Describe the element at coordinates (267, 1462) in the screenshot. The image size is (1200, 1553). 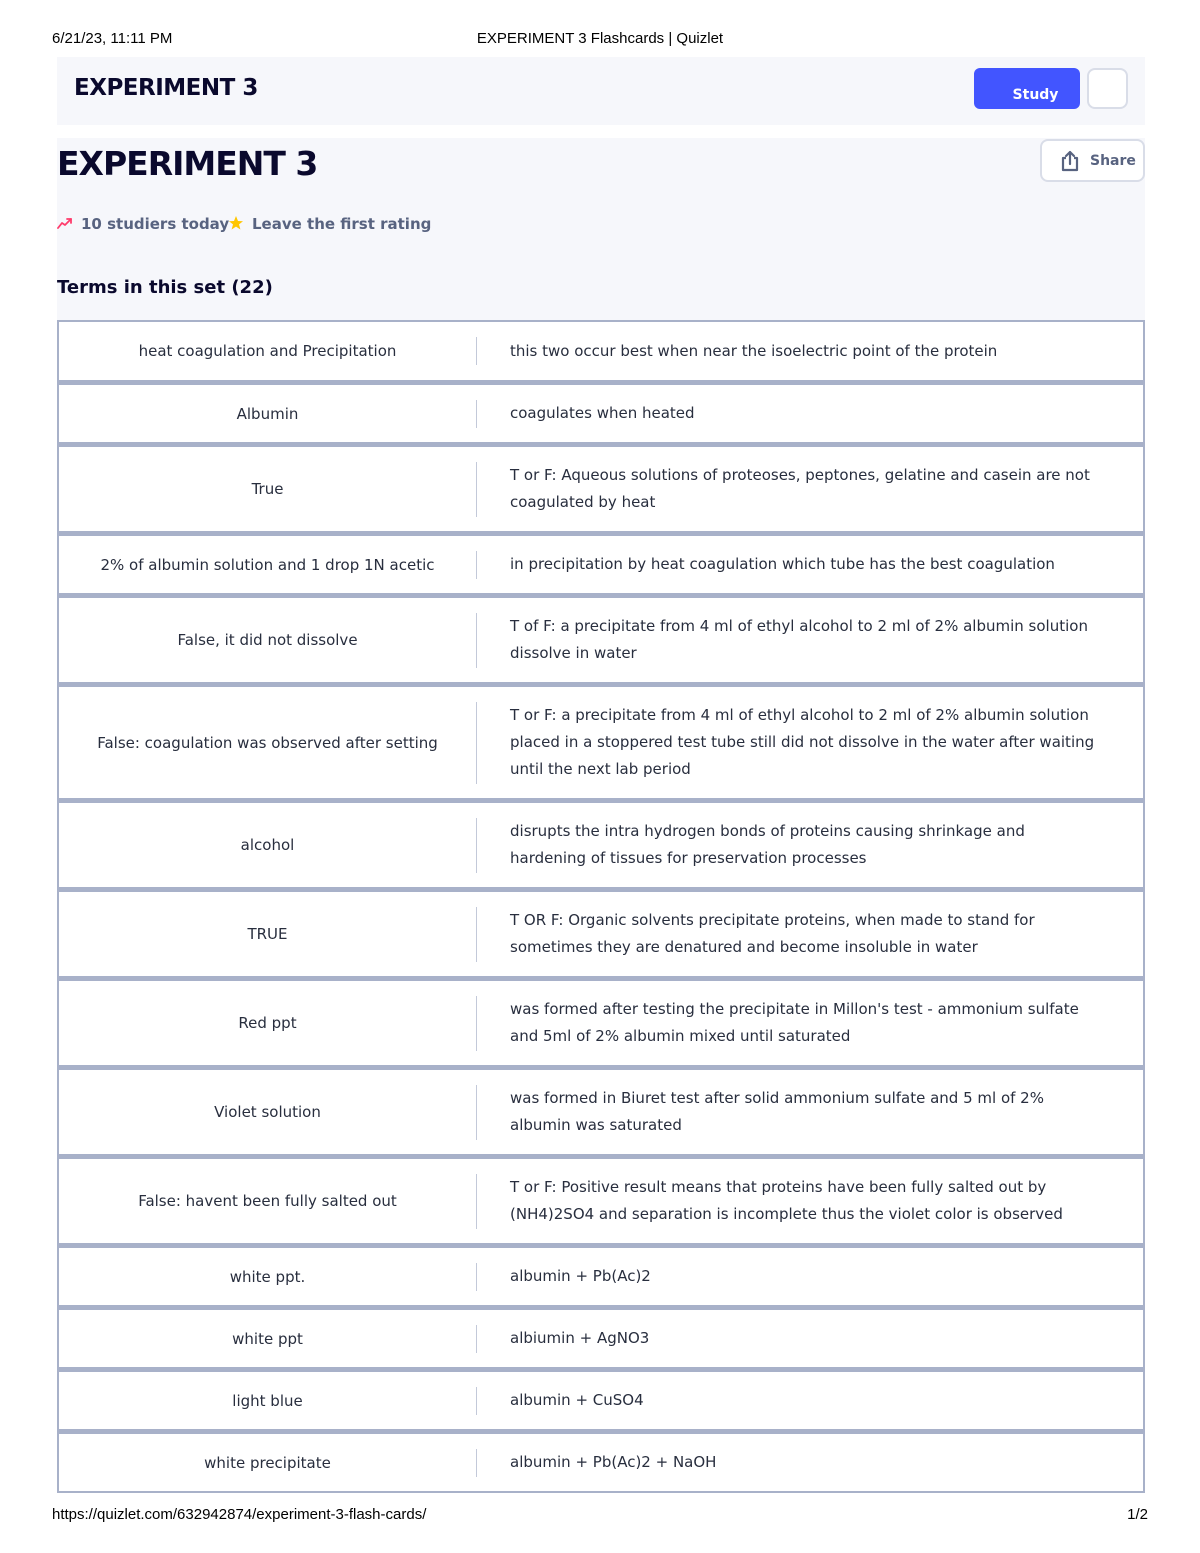
I see `term-text: white precipitate` at that location.